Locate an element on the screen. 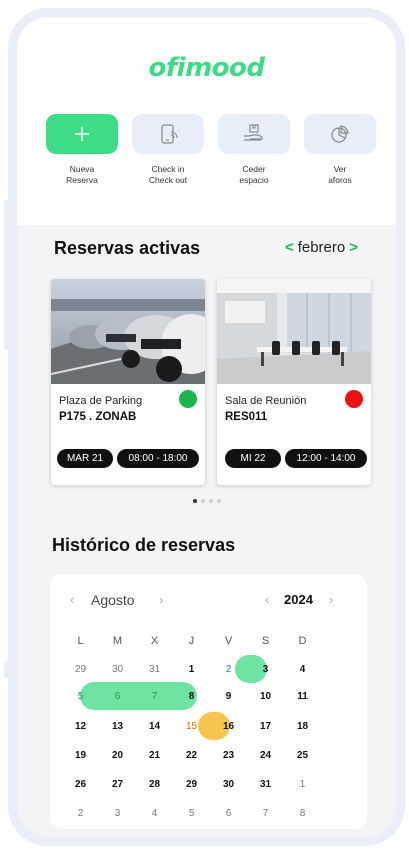 The width and height of the screenshot is (409, 850). weekday-label: X is located at coordinates (154, 641).